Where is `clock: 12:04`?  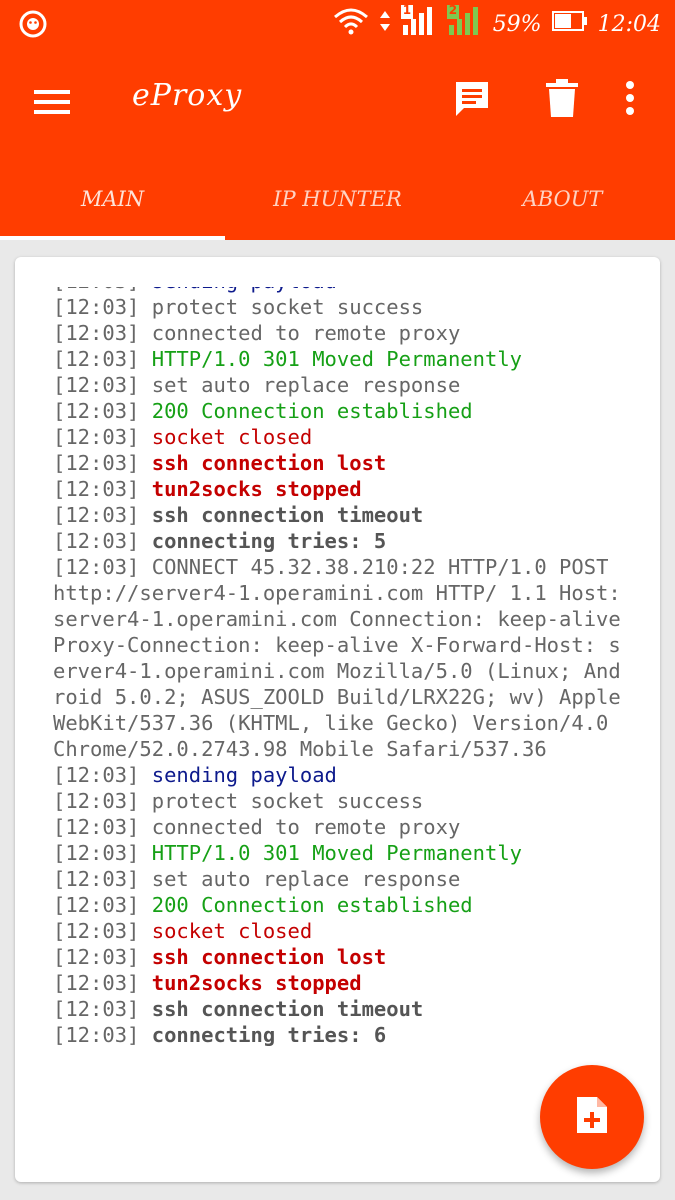
clock: 12:04 is located at coordinates (629, 24).